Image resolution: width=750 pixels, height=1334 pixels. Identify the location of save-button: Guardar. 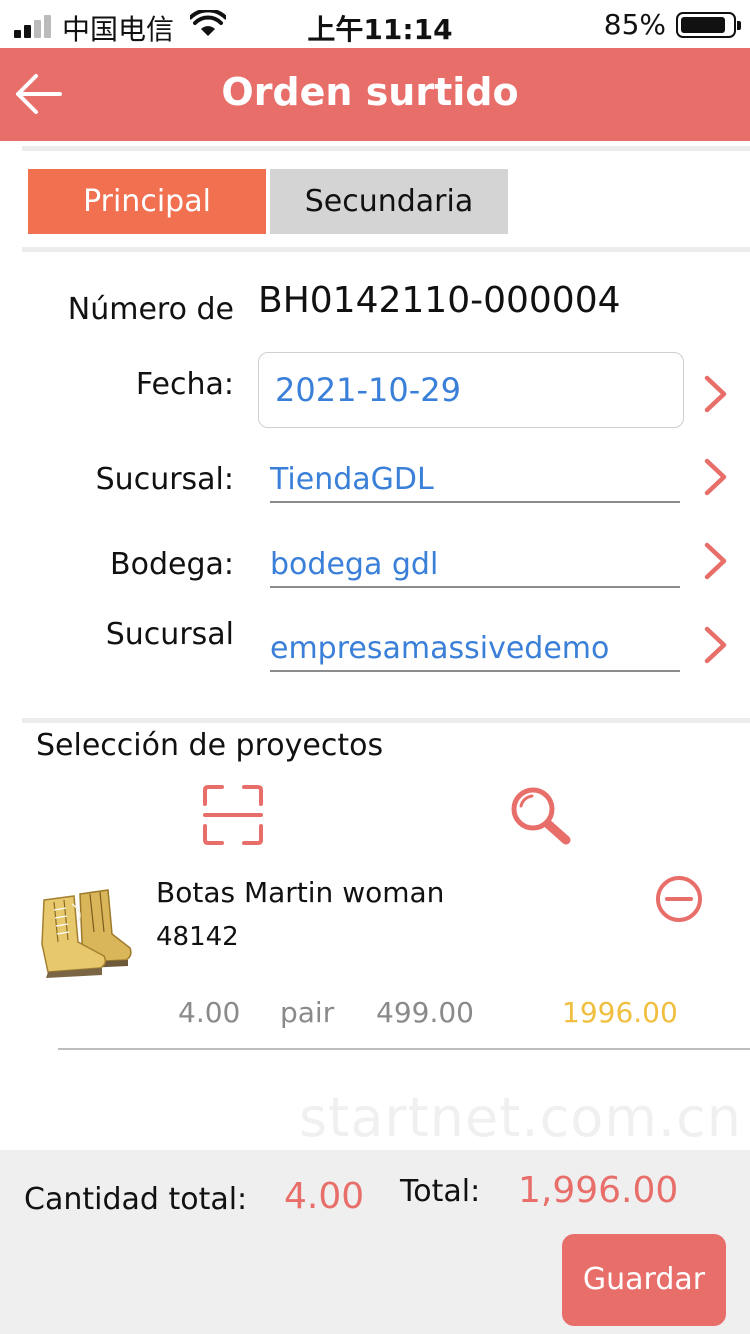
(644, 1280).